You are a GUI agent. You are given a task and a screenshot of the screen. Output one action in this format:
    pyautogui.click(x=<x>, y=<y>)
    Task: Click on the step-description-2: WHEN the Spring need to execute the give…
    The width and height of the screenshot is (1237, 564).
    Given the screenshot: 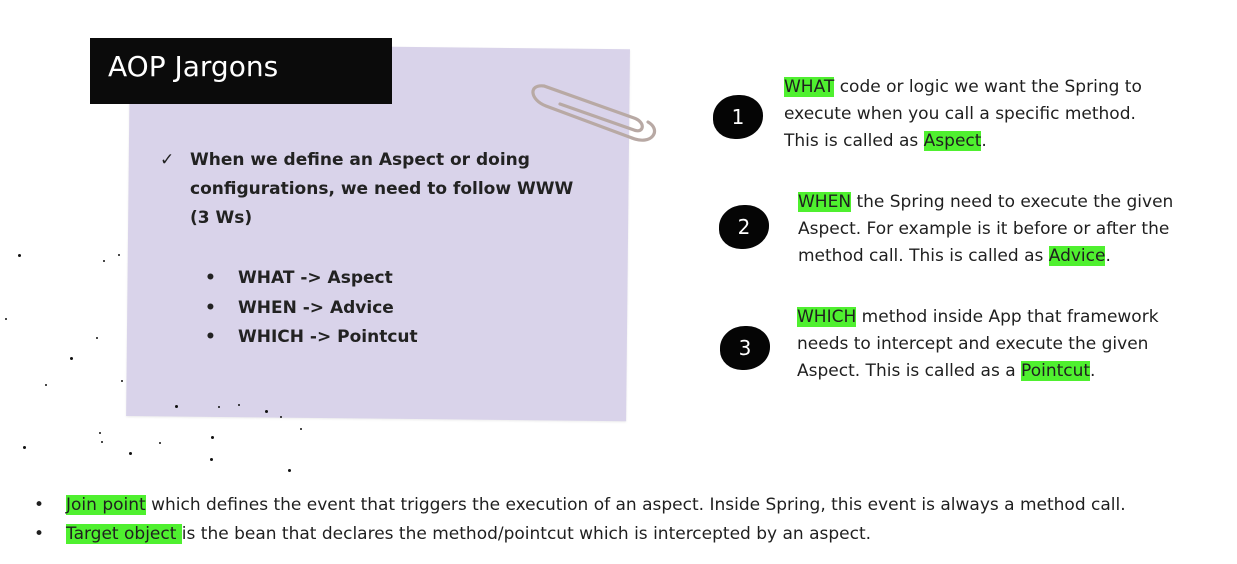 What is the action you would take?
    pyautogui.click(x=998, y=229)
    